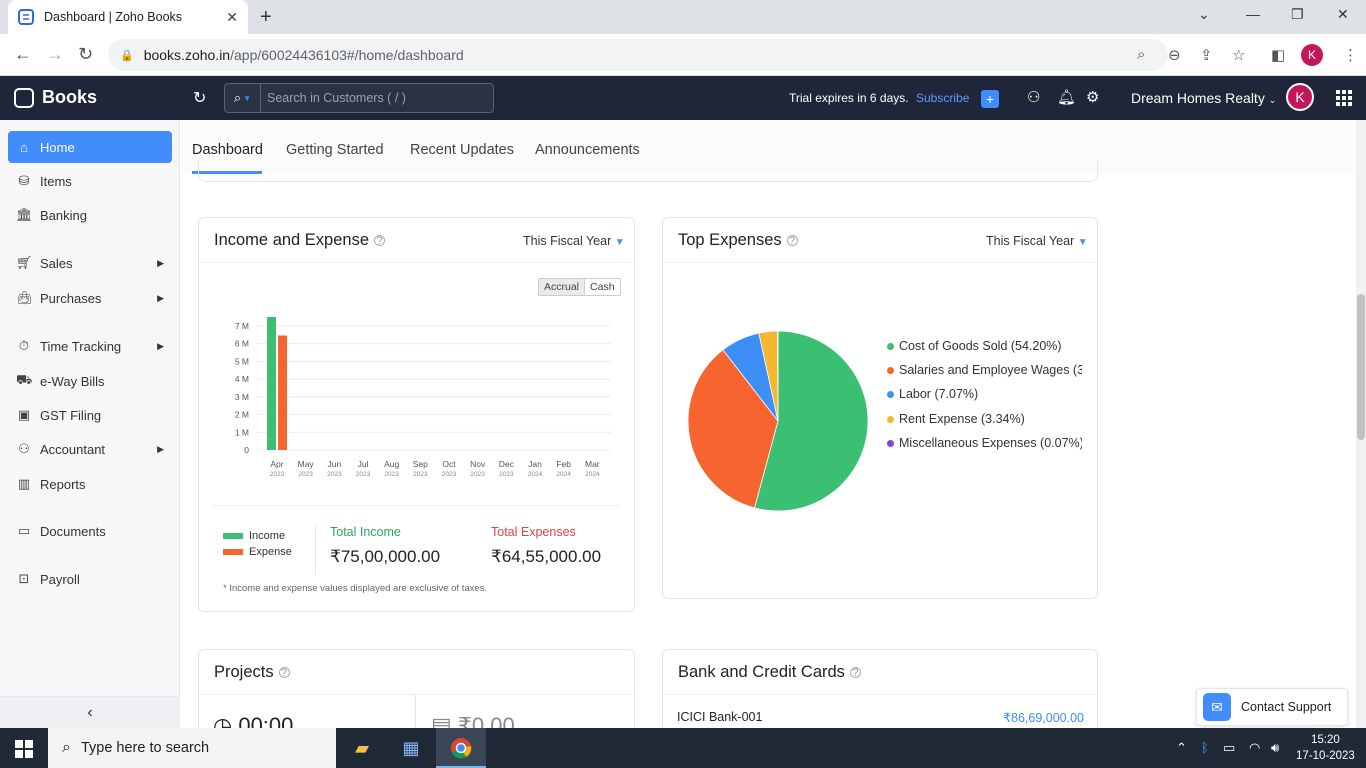  What do you see at coordinates (85, 54) in the screenshot?
I see `reload-icon: ↻` at bounding box center [85, 54].